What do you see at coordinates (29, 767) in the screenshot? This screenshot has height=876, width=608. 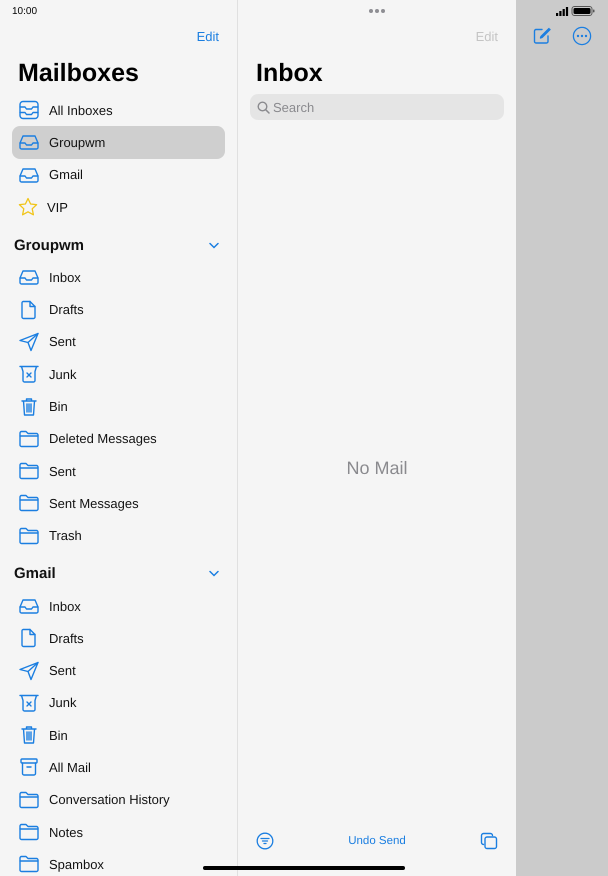 I see `archive-box-icon` at bounding box center [29, 767].